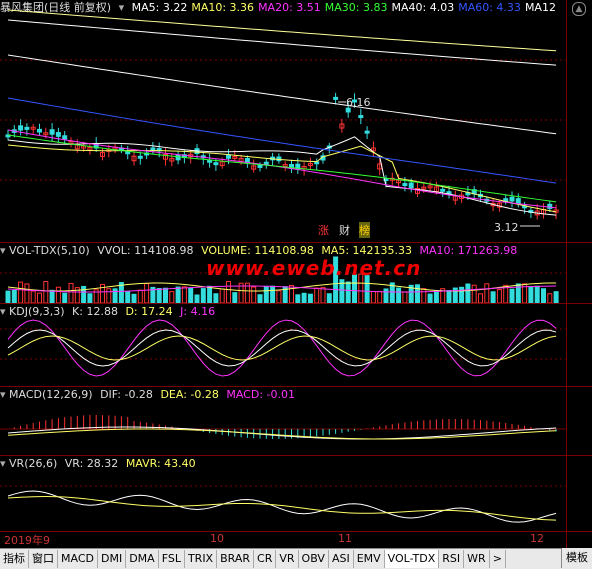 The width and height of the screenshot is (592, 569). What do you see at coordinates (296, 531) in the screenshot?
I see `date-axis-line` at bounding box center [296, 531].